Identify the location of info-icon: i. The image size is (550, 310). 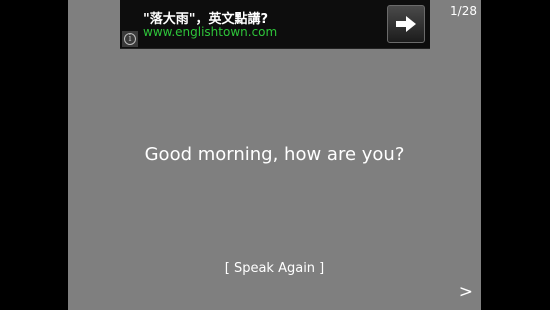
(130, 39).